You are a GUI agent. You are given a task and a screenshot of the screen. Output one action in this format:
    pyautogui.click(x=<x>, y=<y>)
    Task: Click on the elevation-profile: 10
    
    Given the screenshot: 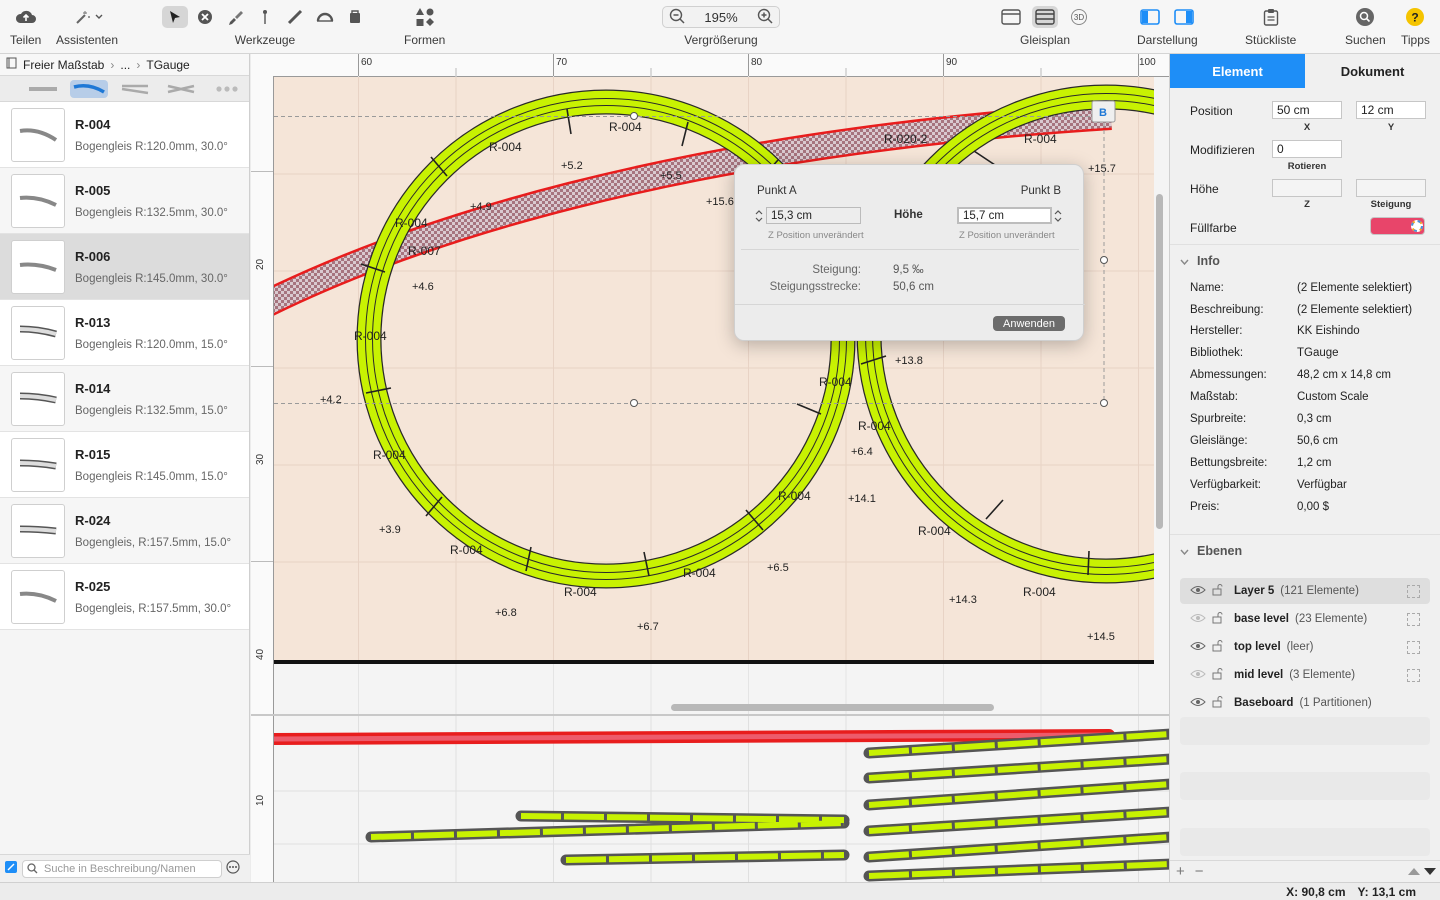 What is the action you would take?
    pyautogui.click(x=710, y=799)
    